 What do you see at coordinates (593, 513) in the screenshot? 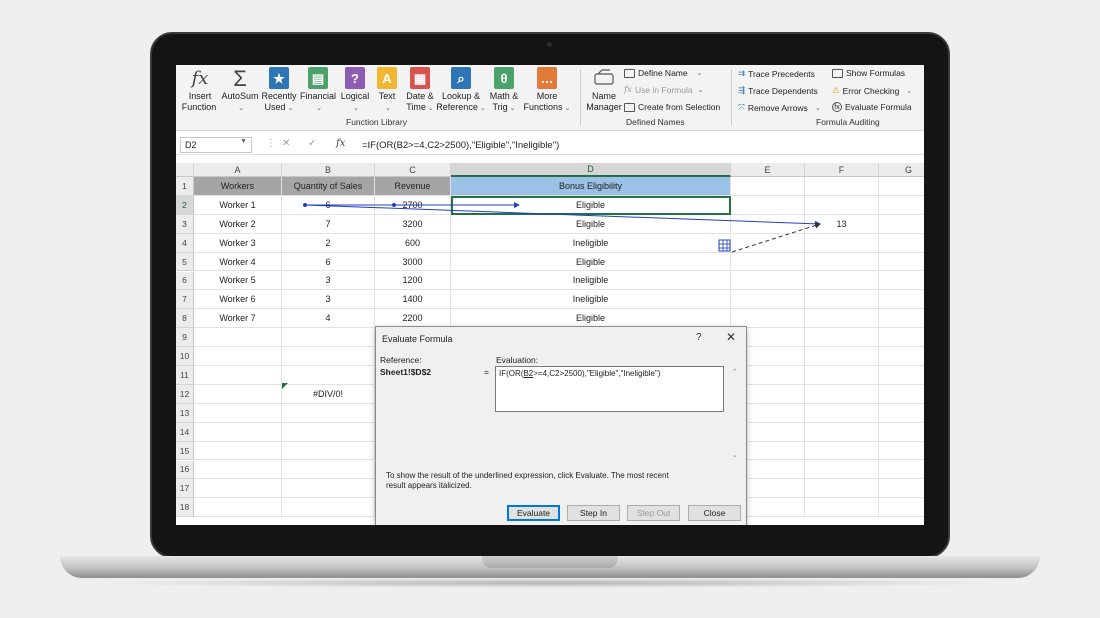
I see `step-in-button: Step In` at bounding box center [593, 513].